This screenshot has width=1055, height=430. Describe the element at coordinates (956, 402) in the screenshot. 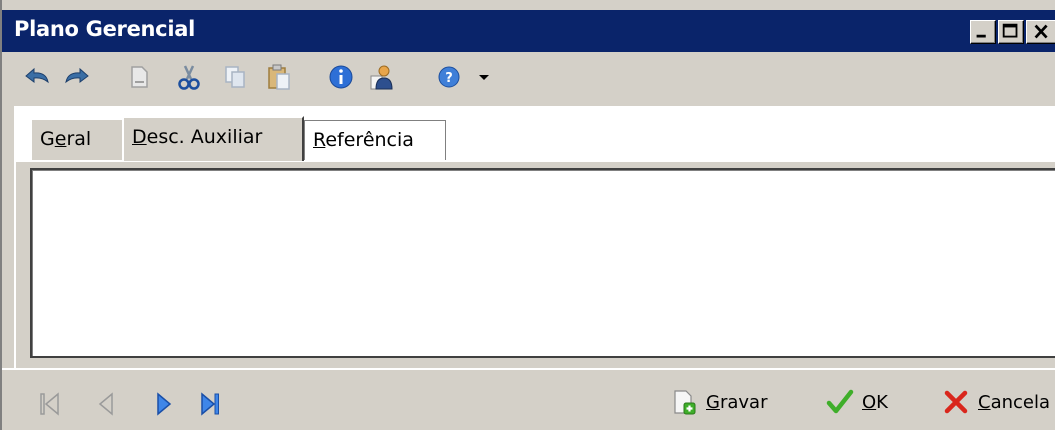

I see `cancel-x-icon` at that location.